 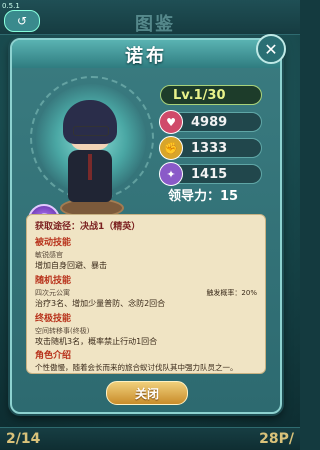 I want to click on defense-value: 1333, so click(x=209, y=148).